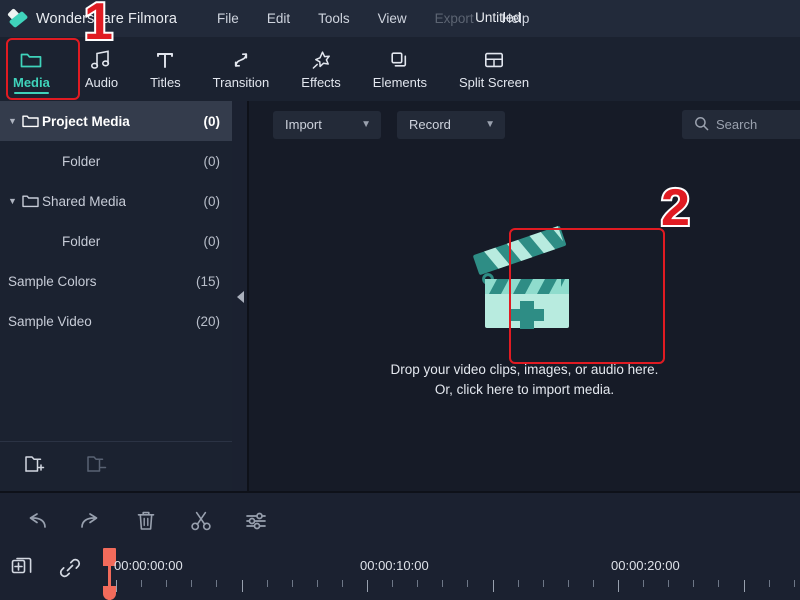 This screenshot has height=600, width=800. What do you see at coordinates (430, 124) in the screenshot?
I see `record-button-label: Record` at bounding box center [430, 124].